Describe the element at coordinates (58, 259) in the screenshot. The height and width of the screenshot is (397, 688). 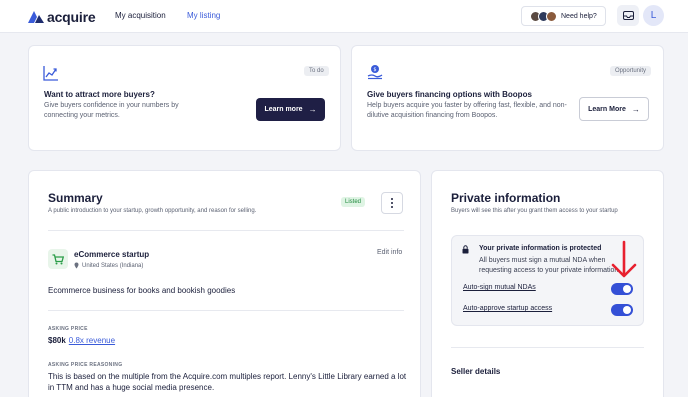
I see `shopping-cart-icon` at that location.